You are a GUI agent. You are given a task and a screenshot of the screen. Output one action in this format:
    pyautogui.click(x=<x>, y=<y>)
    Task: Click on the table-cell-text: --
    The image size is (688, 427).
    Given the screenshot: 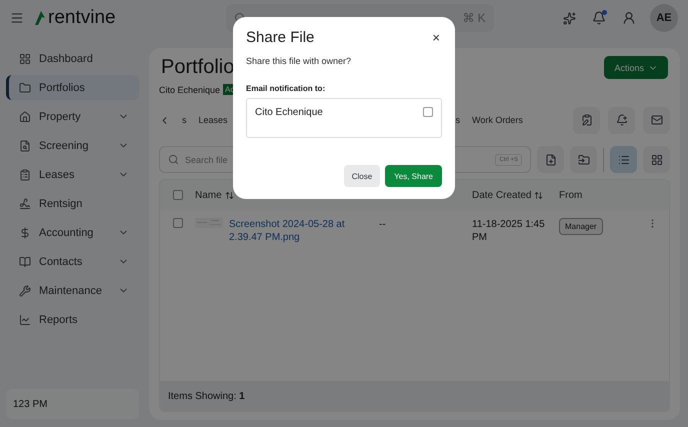 What is the action you would take?
    pyautogui.click(x=383, y=224)
    